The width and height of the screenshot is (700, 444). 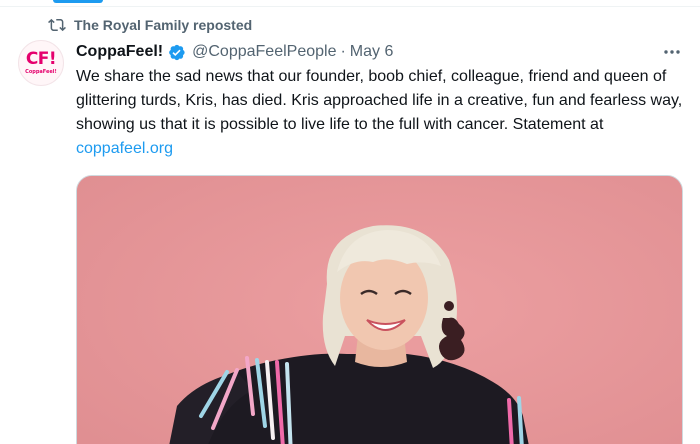 I want to click on repost-label: The Royal Family reposted, so click(x=163, y=25).